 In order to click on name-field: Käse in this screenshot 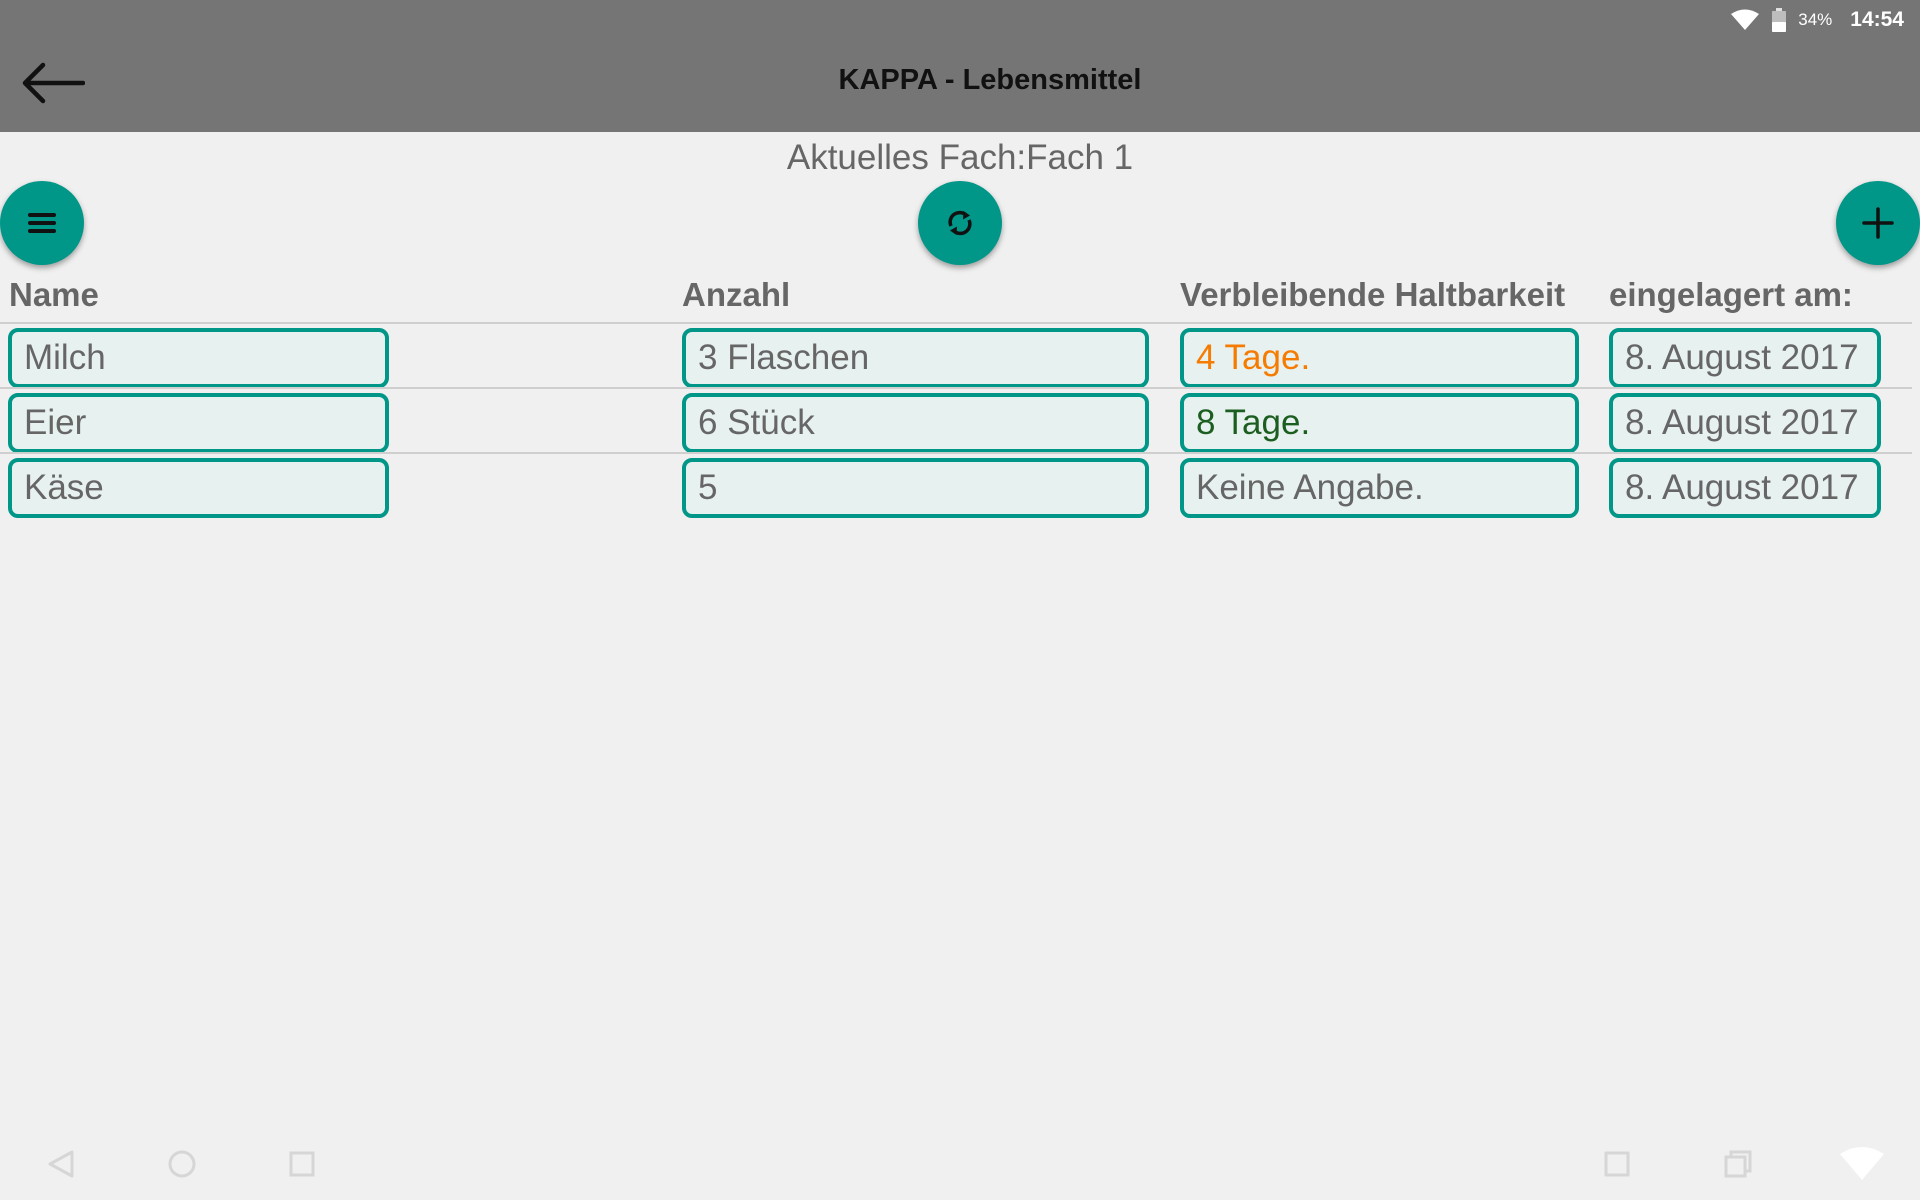, I will do `click(198, 488)`.